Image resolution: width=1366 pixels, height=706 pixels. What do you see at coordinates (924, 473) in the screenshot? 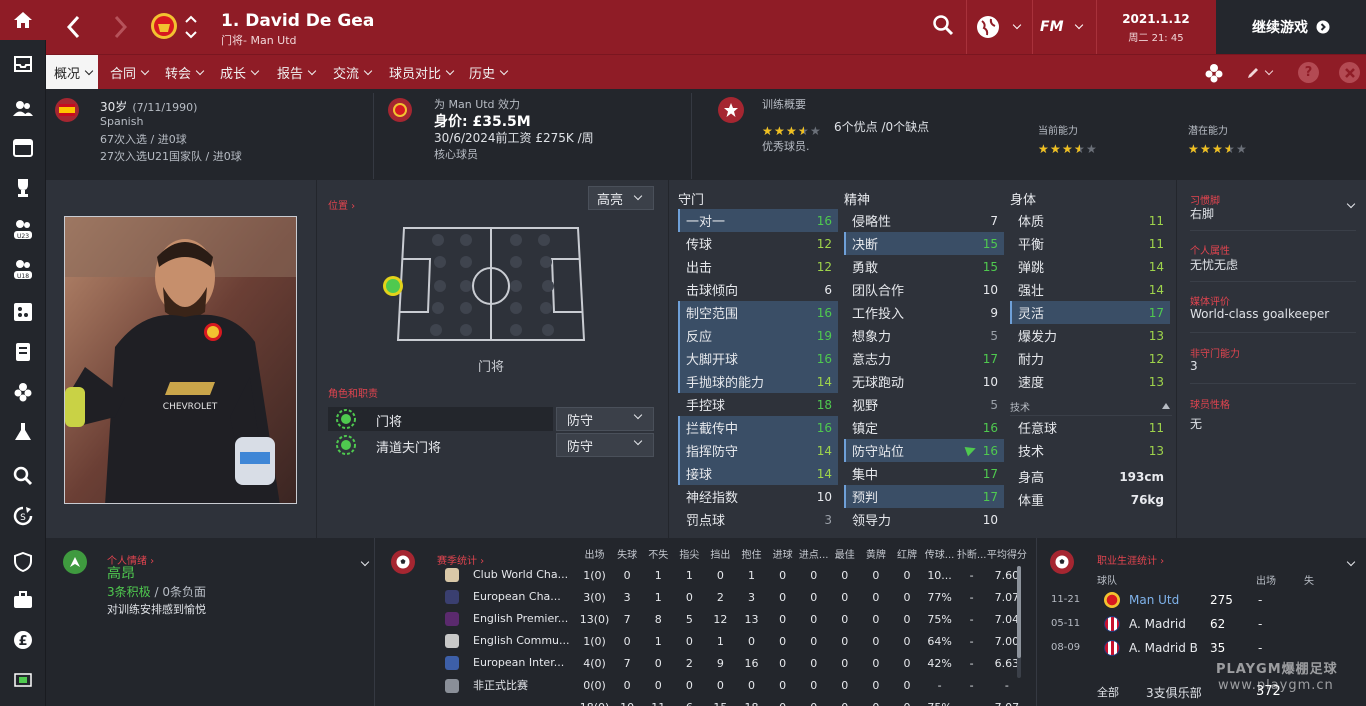
I see `attribute-row: 集中 17` at bounding box center [924, 473].